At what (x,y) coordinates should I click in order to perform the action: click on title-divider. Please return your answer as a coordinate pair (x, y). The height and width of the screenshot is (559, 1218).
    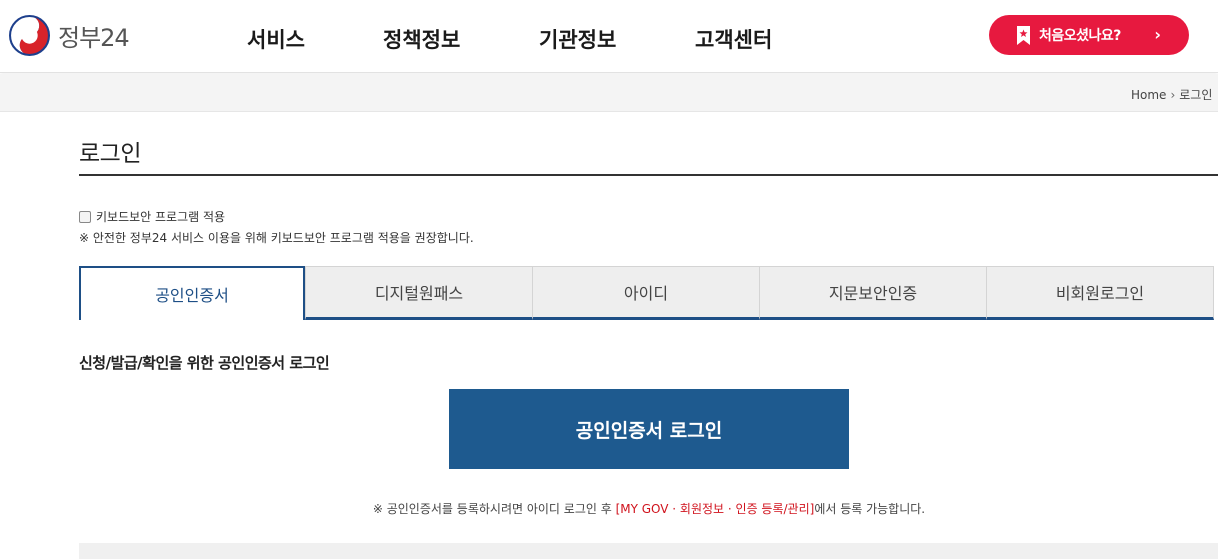
    Looking at the image, I should click on (648, 175).